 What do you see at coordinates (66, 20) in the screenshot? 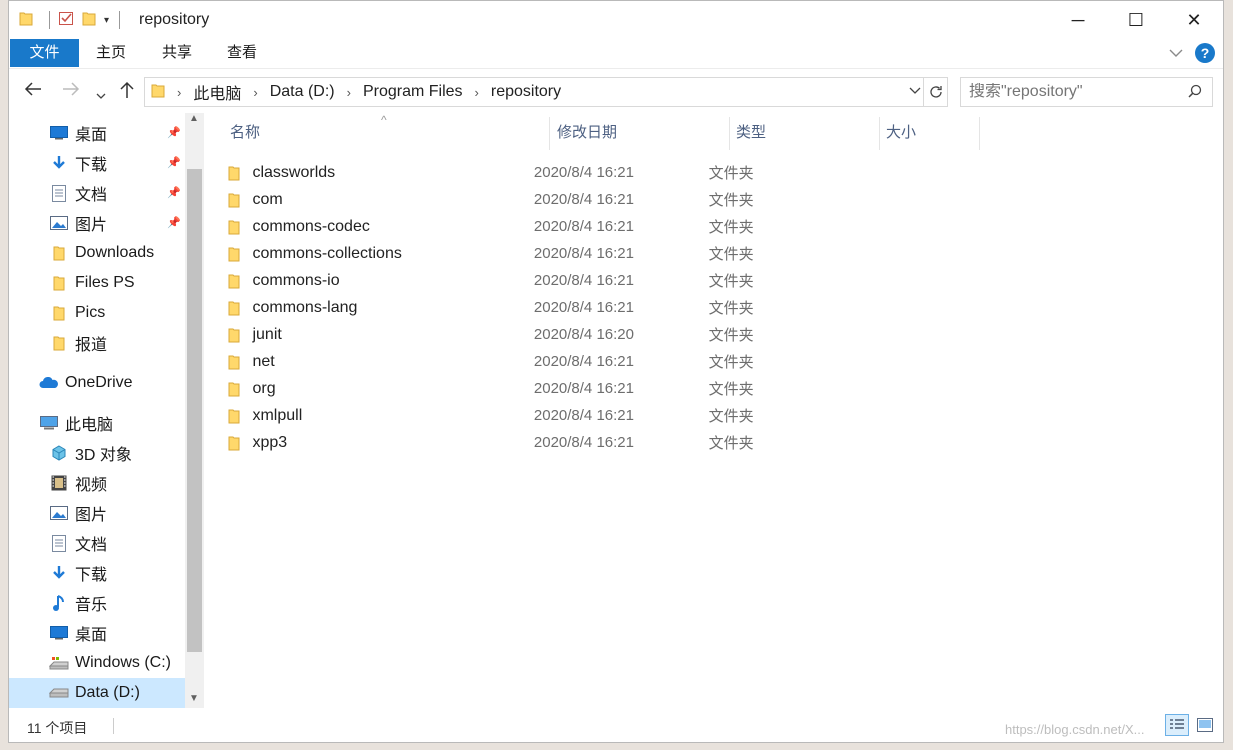
I see `properties-icon` at bounding box center [66, 20].